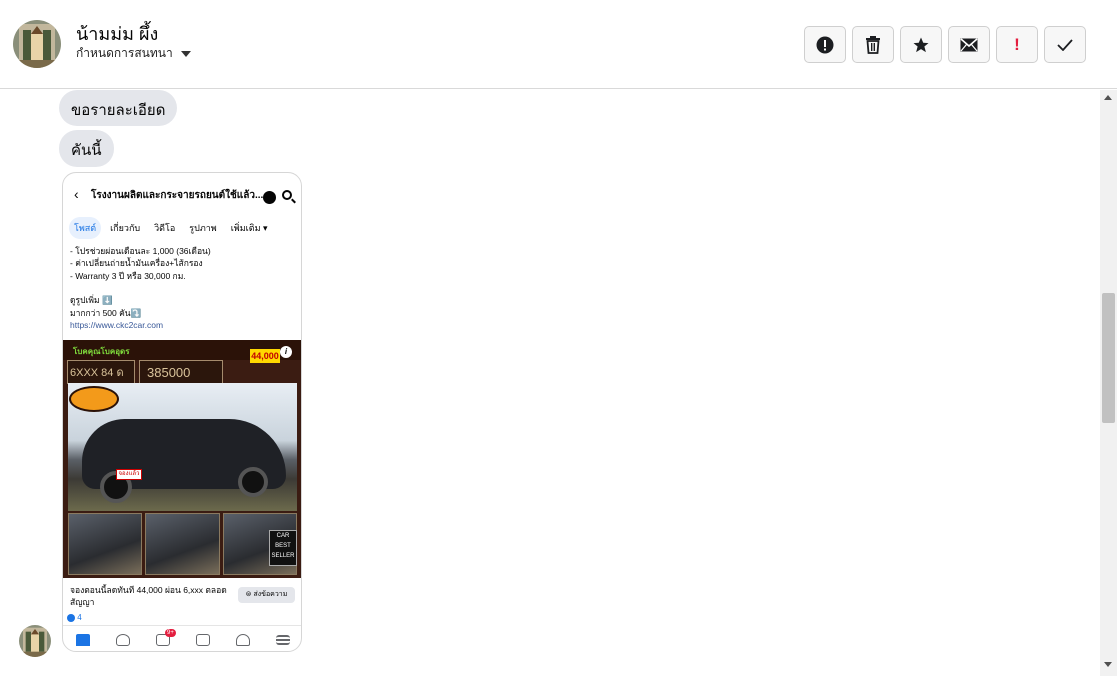  What do you see at coordinates (71, 617) in the screenshot?
I see `like-icon` at bounding box center [71, 617].